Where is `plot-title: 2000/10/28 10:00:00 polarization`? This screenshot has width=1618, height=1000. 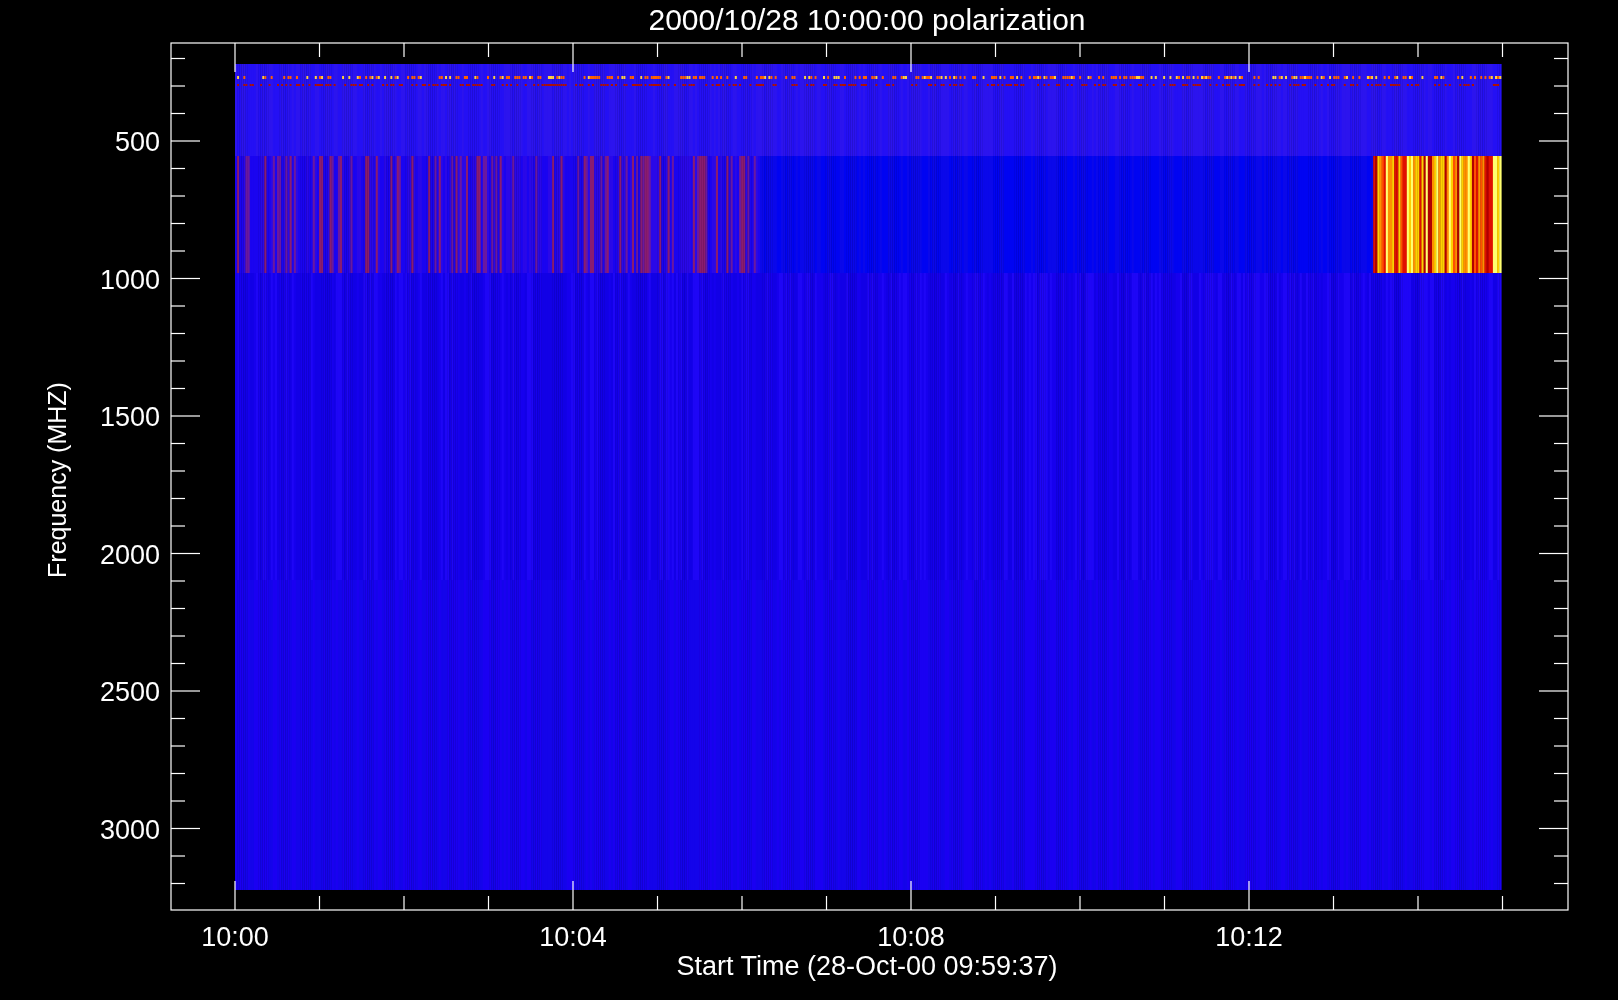 plot-title: 2000/10/28 10:00:00 polarization is located at coordinates (867, 19).